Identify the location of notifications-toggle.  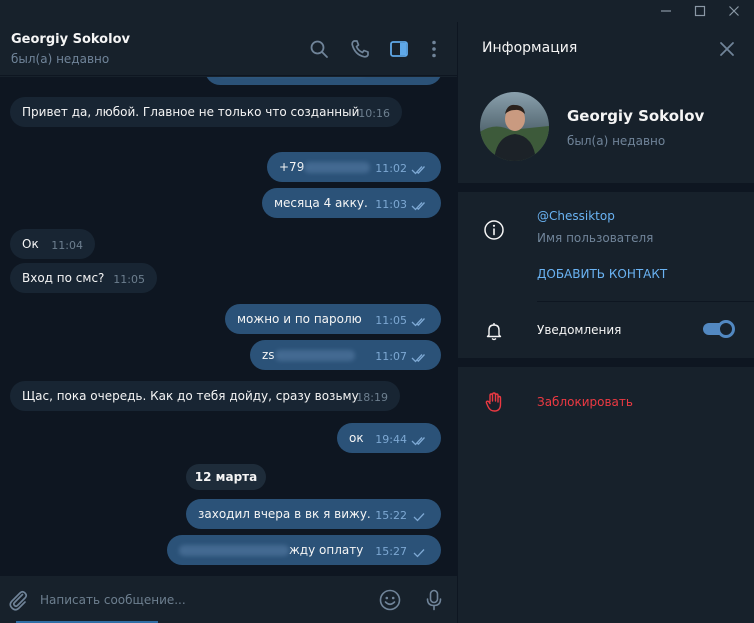
(719, 329).